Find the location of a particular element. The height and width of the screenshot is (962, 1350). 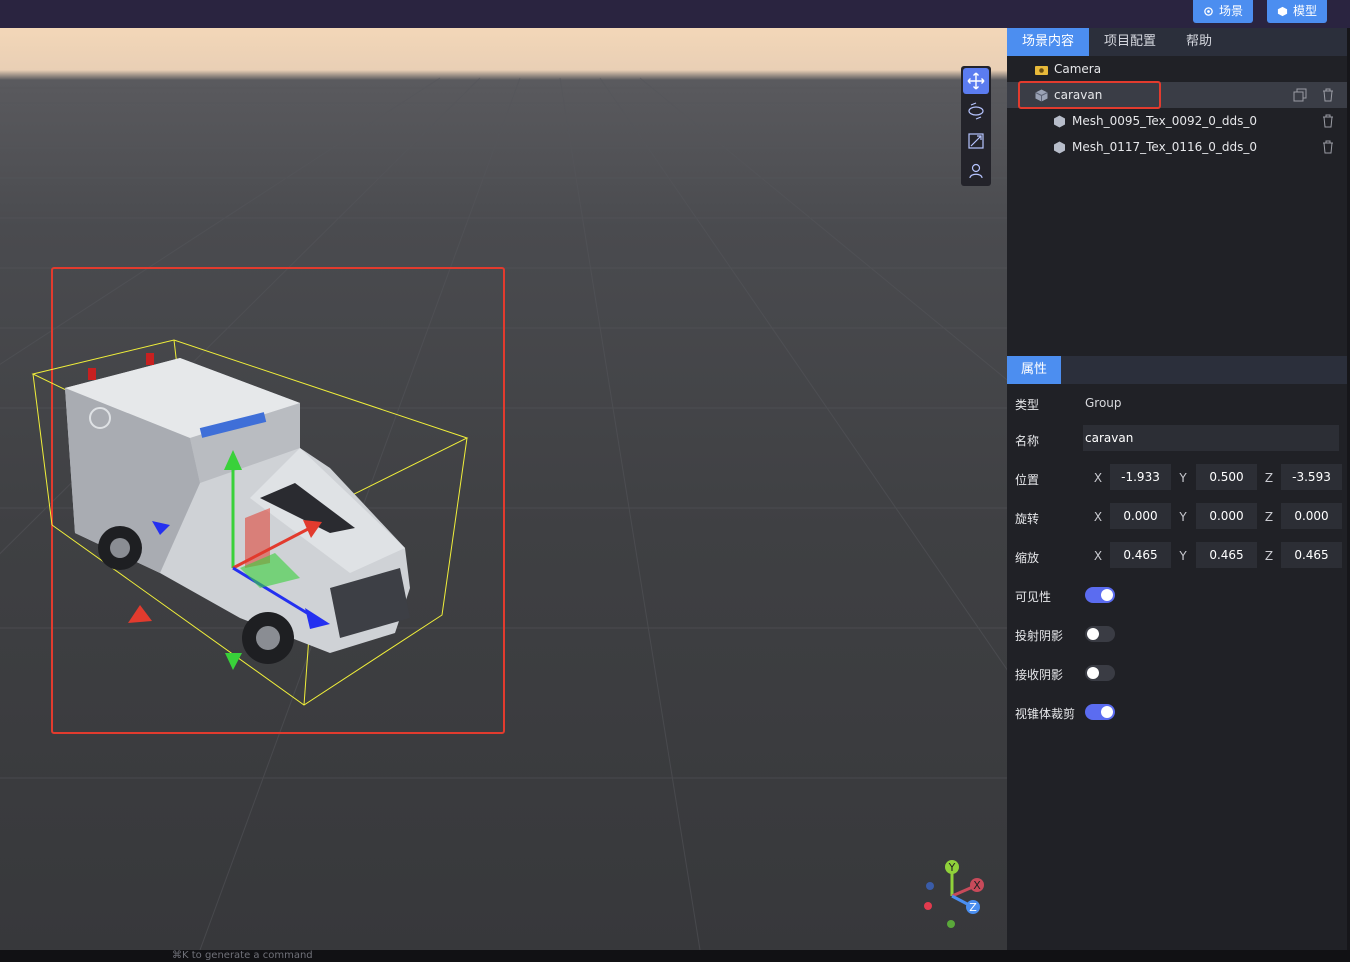

scale-x-input is located at coordinates (1140, 555).